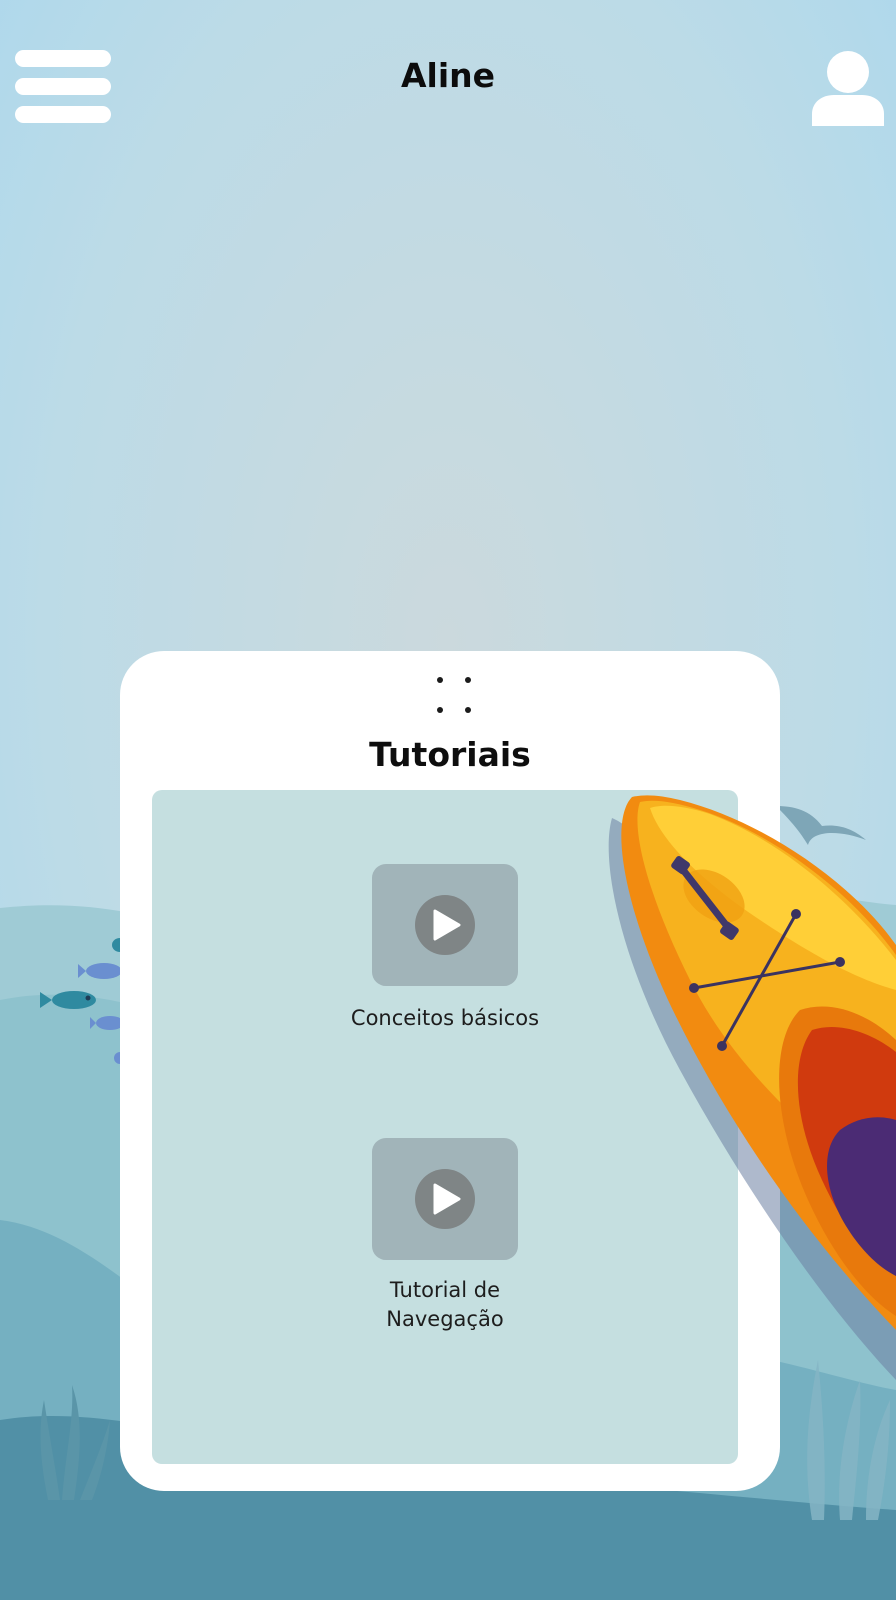  Describe the element at coordinates (445, 1018) in the screenshot. I see `tutorial-label: Conceitos básicos` at that location.